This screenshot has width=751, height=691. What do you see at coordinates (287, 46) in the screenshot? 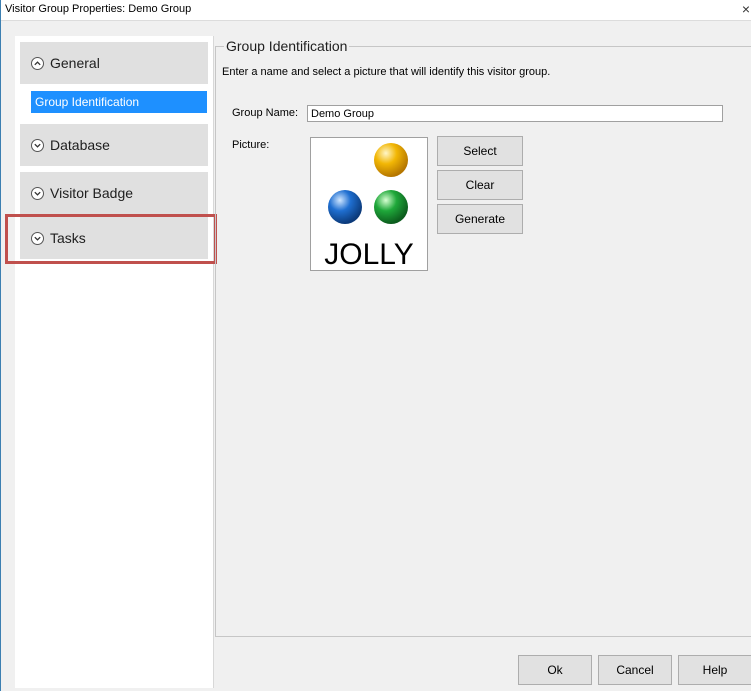
I see `panel-title: Group Identification` at bounding box center [287, 46].